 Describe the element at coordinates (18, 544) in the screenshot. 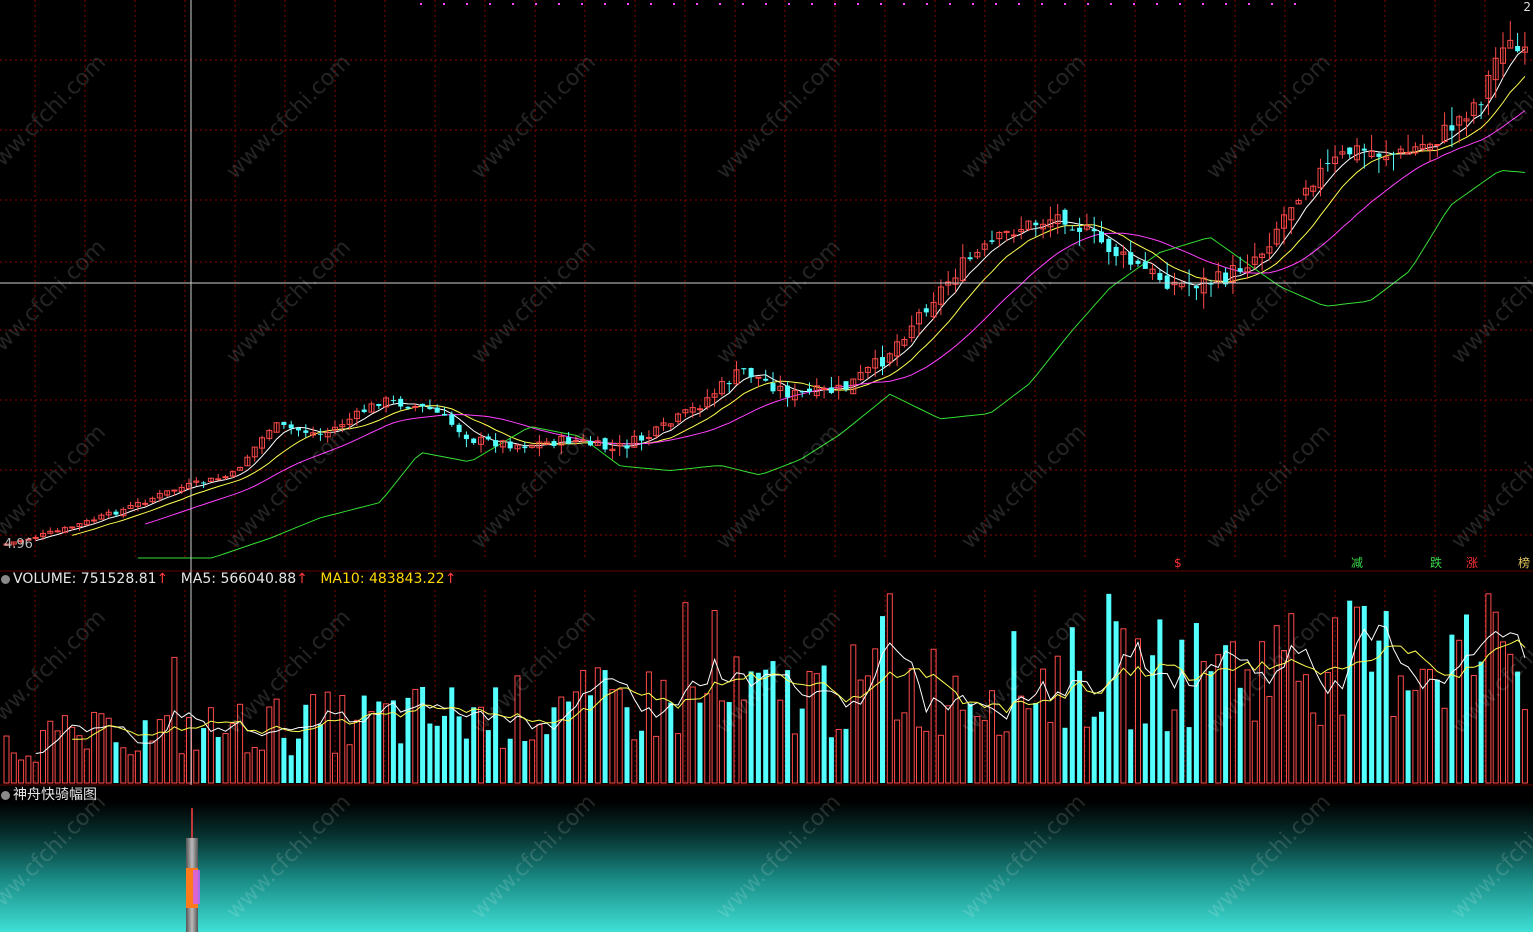

I see `low-price-label: 4.96` at that location.